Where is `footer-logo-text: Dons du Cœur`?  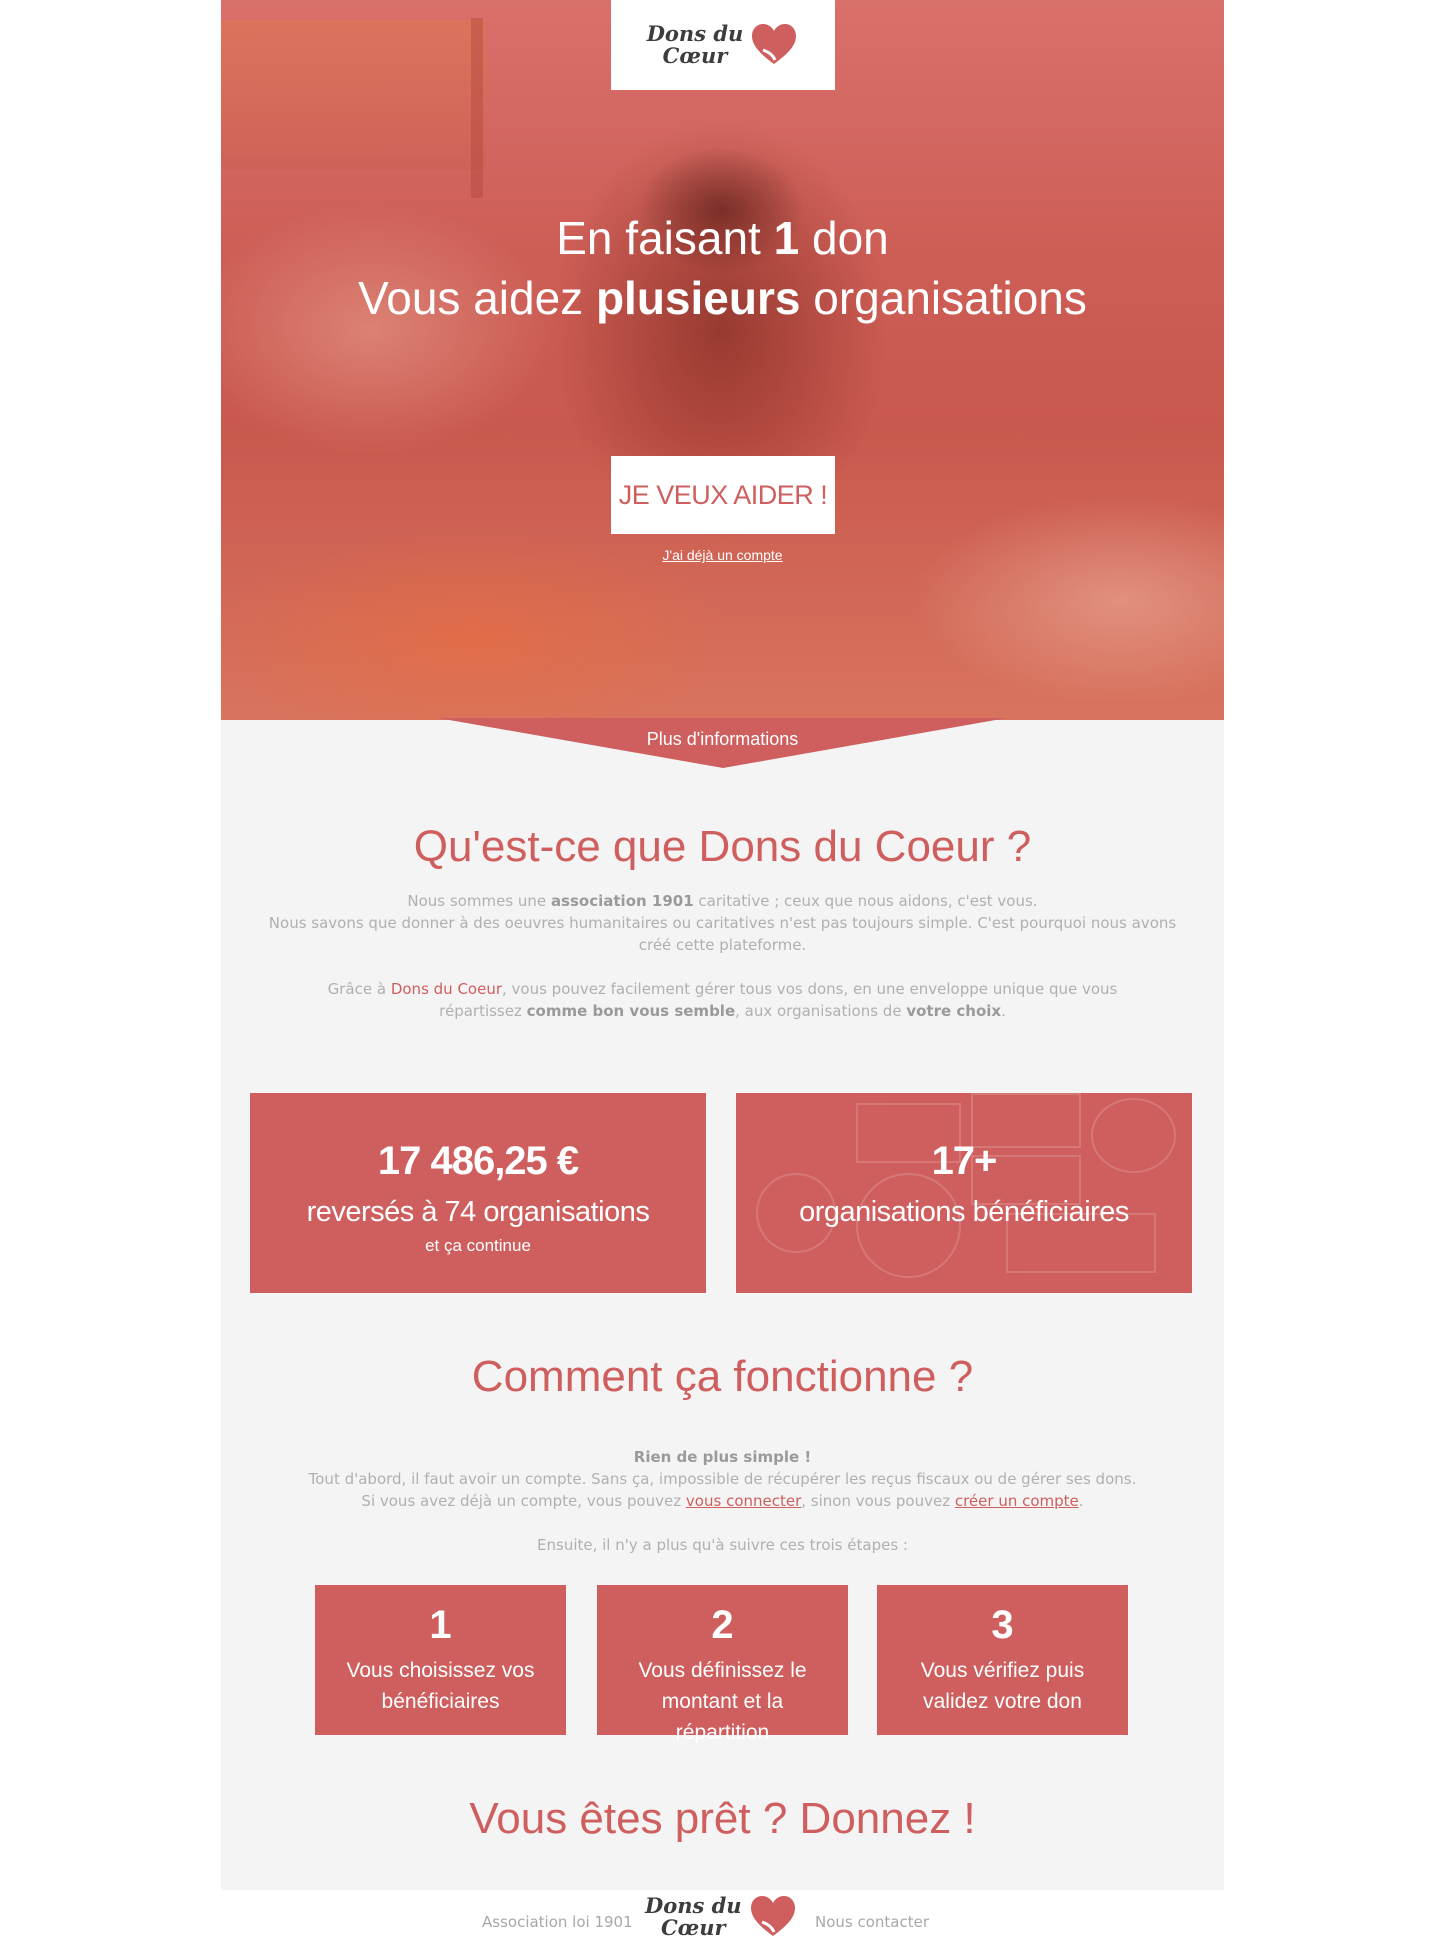
footer-logo-text: Dons du Cœur is located at coordinates (693, 1916).